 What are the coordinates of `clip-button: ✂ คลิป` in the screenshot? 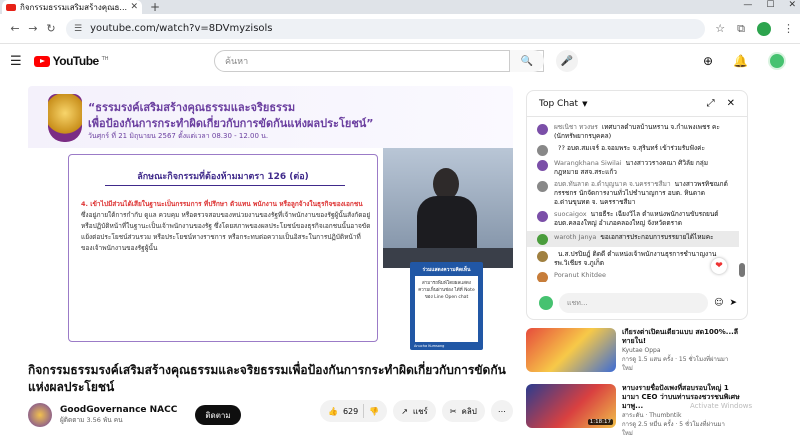 It's located at (463, 411).